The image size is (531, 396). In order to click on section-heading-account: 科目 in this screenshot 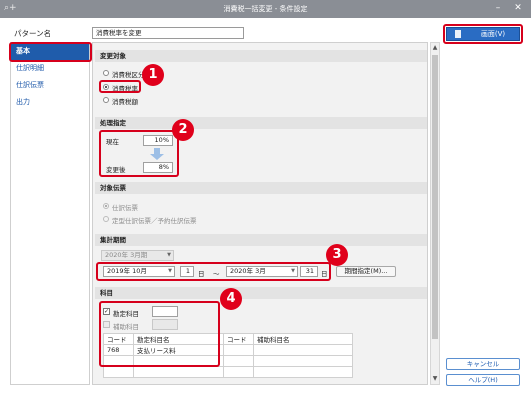, I will do `click(261, 293)`.